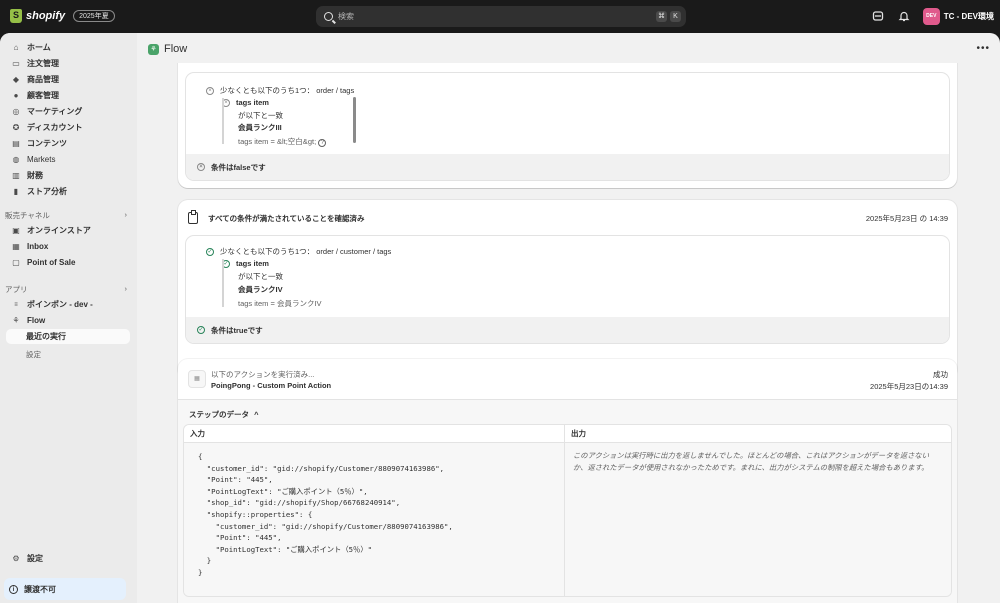 This screenshot has width=1000, height=603. I want to click on store-name: TC - DEV環境, so click(969, 16).